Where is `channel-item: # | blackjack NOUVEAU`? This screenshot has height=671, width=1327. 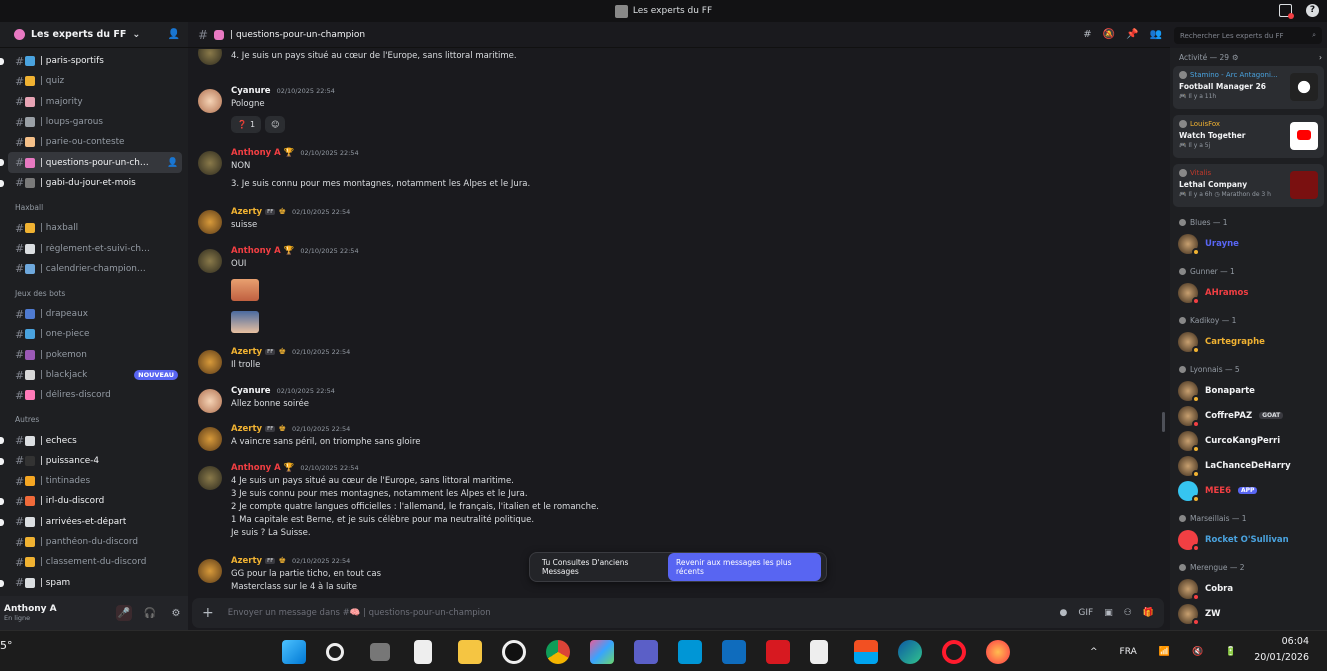
channel-item: # | blackjack NOUVEAU is located at coordinates (95, 375).